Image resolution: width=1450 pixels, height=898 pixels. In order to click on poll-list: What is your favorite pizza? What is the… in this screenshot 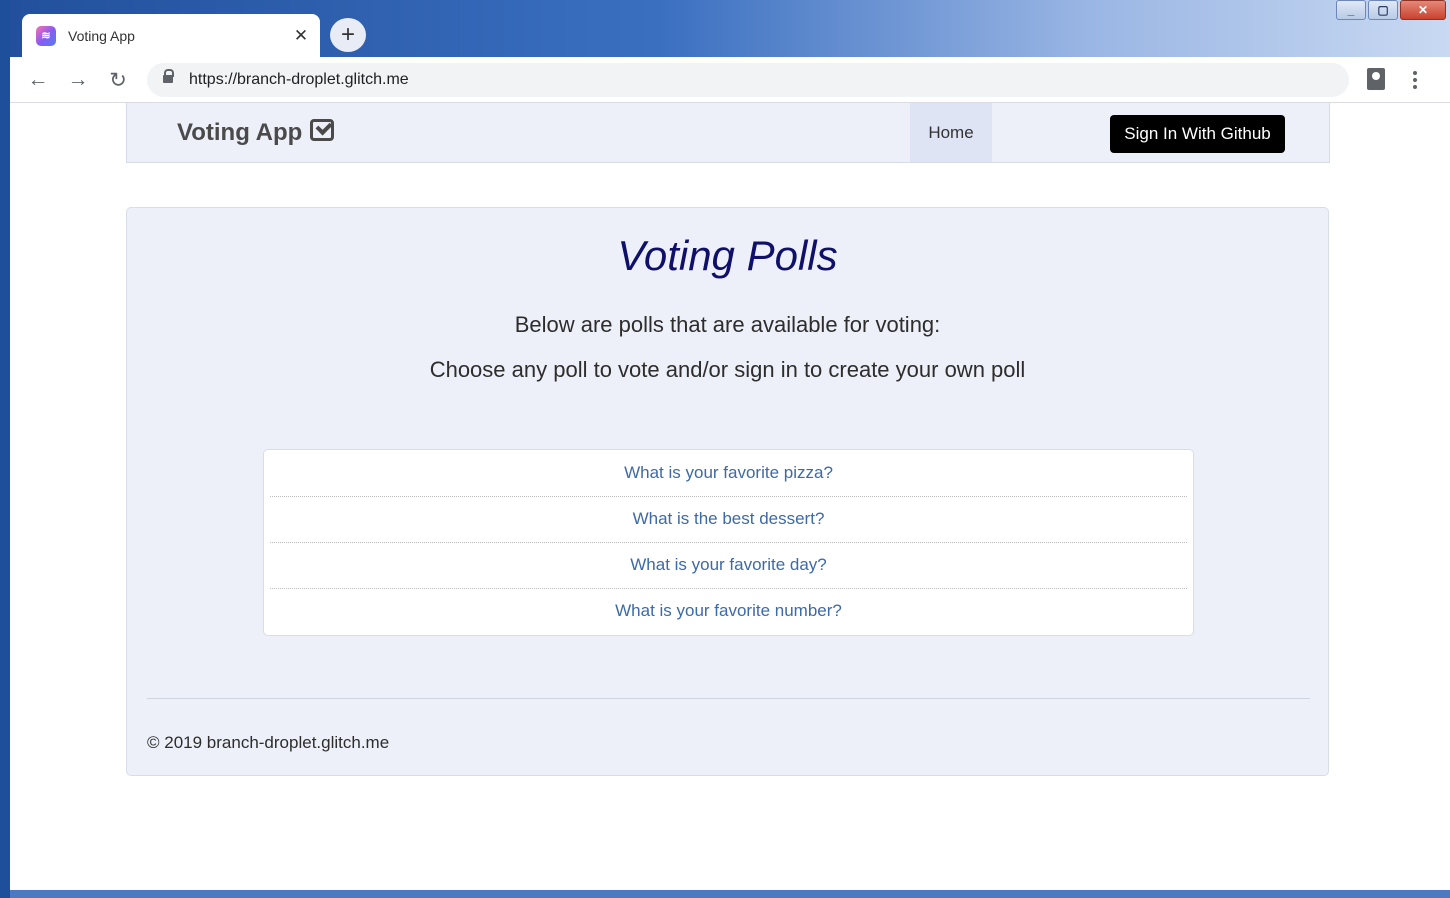, I will do `click(728, 542)`.